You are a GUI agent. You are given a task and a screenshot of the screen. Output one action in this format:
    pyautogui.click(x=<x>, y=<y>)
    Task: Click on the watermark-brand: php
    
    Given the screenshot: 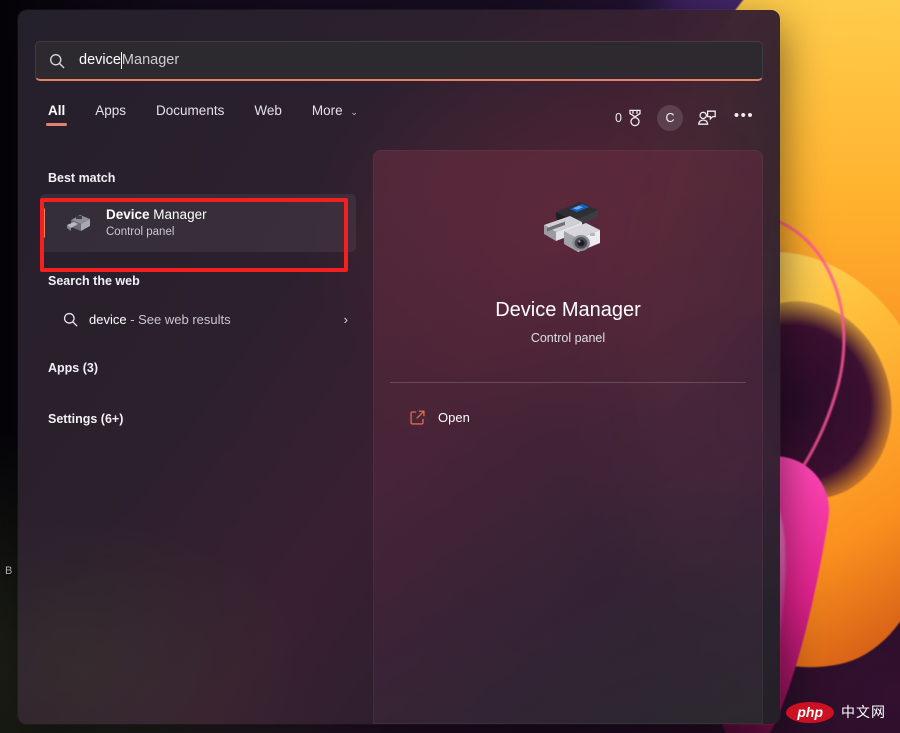 What is the action you would take?
    pyautogui.click(x=810, y=712)
    